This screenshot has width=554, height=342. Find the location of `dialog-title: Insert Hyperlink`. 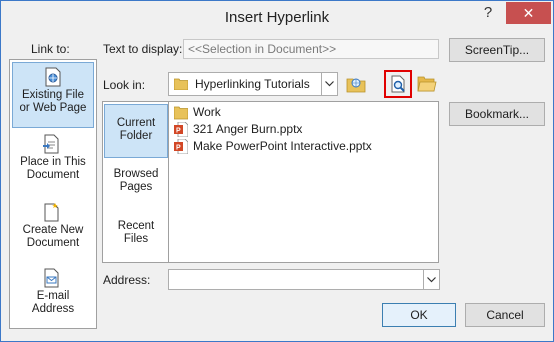

dialog-title: Insert Hyperlink is located at coordinates (277, 17).